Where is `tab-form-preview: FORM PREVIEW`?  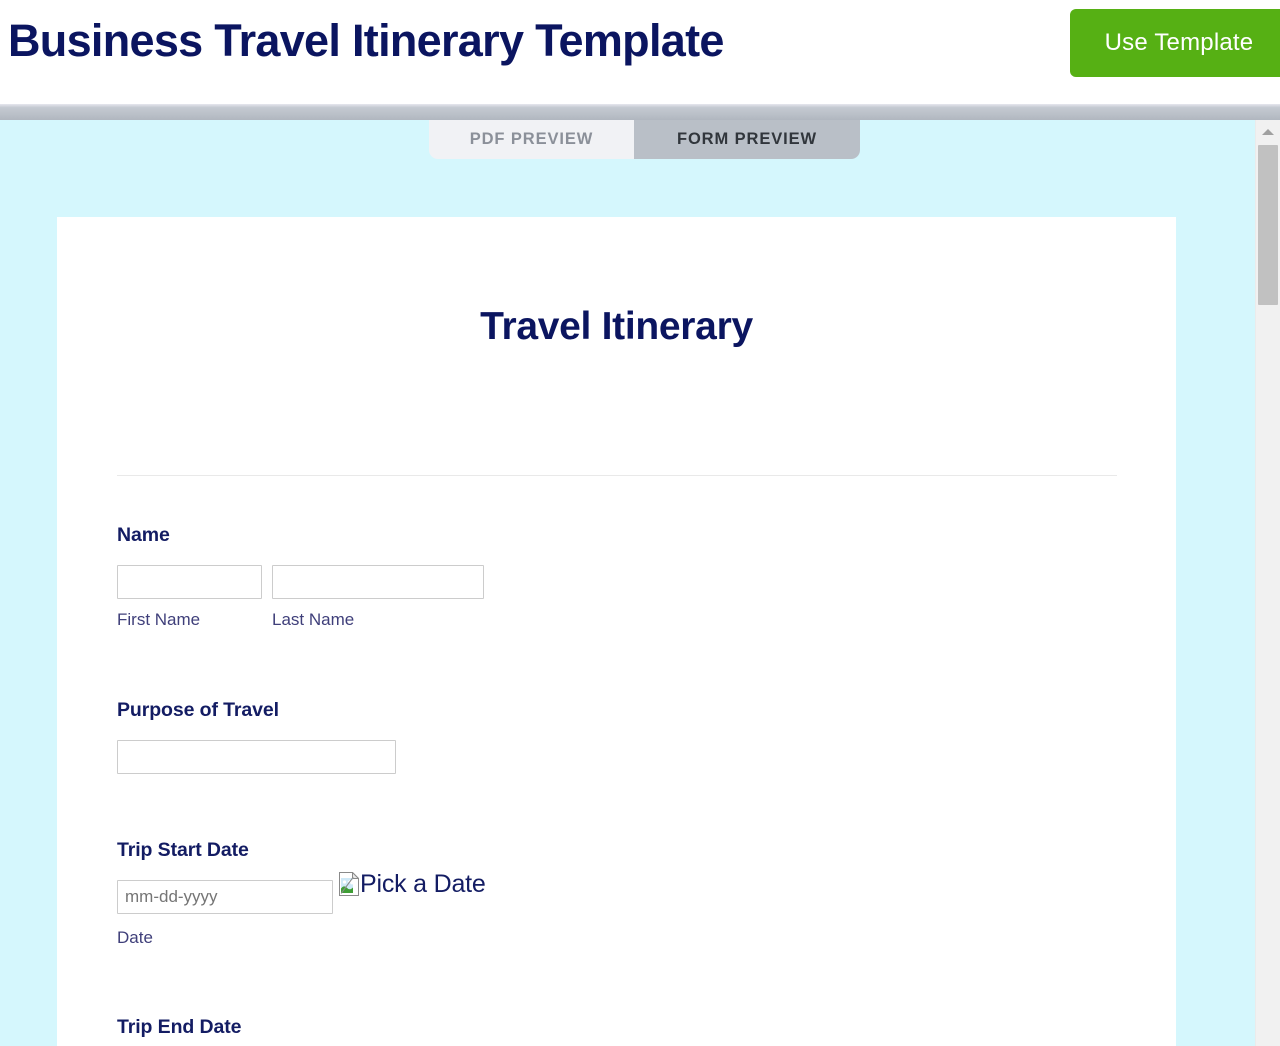
tab-form-preview: FORM PREVIEW is located at coordinates (747, 139).